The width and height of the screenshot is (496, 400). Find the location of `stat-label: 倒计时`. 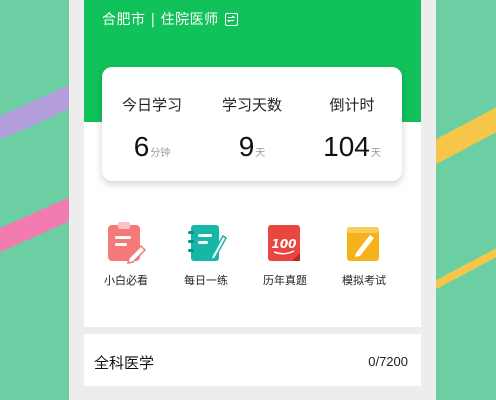

stat-label: 倒计时 is located at coordinates (352, 105).